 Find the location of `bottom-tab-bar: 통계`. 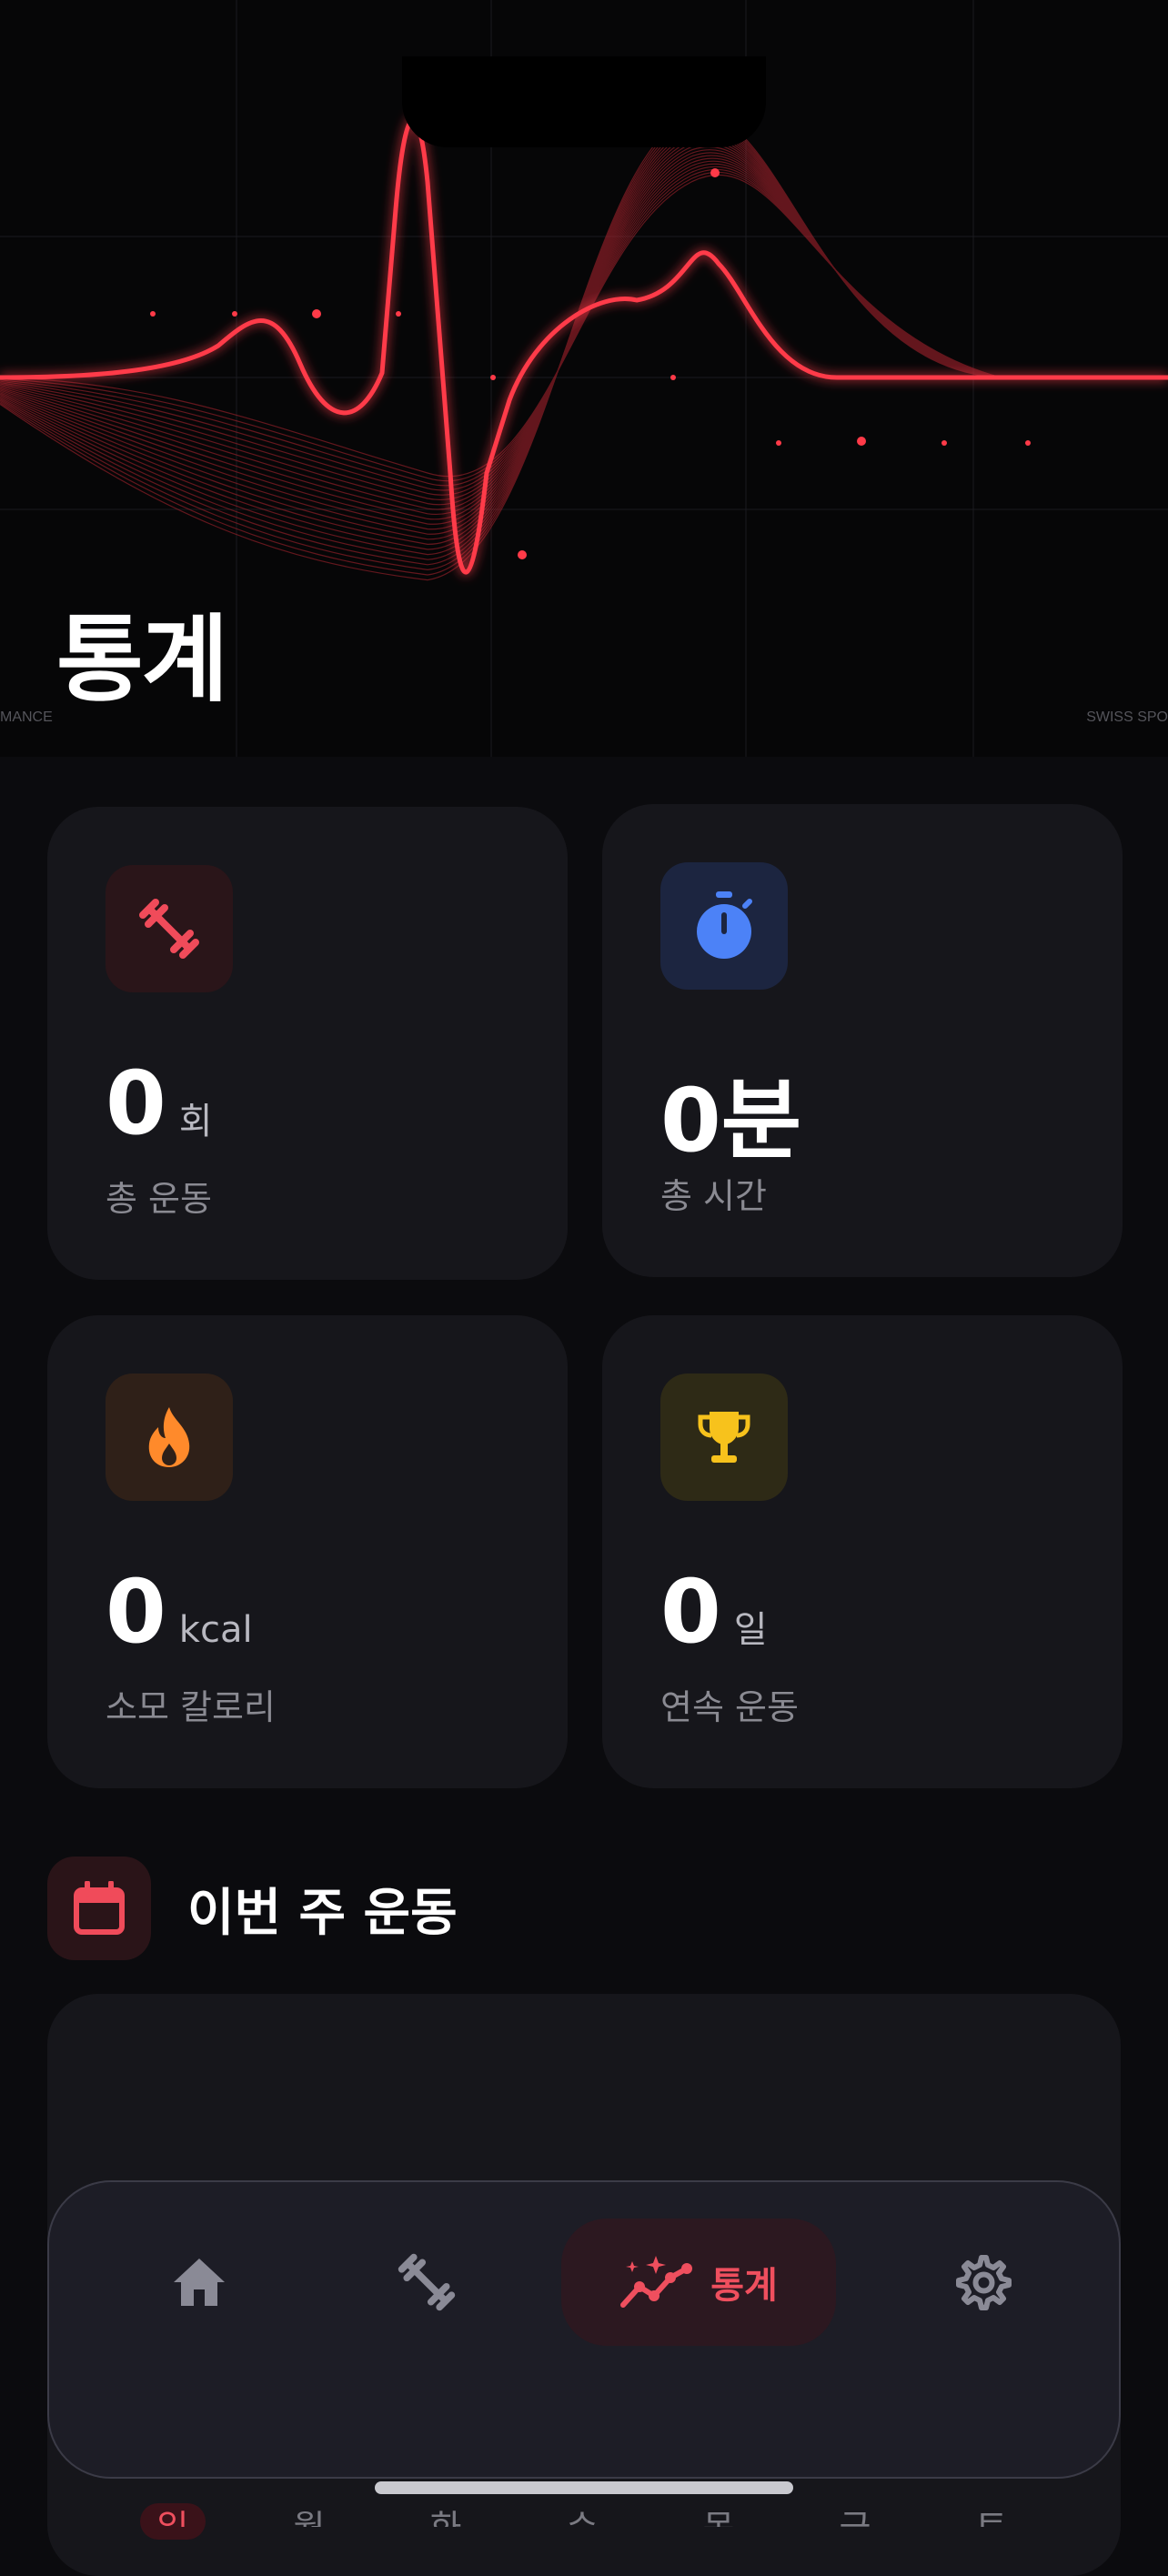

bottom-tab-bar: 통계 is located at coordinates (584, 2329).